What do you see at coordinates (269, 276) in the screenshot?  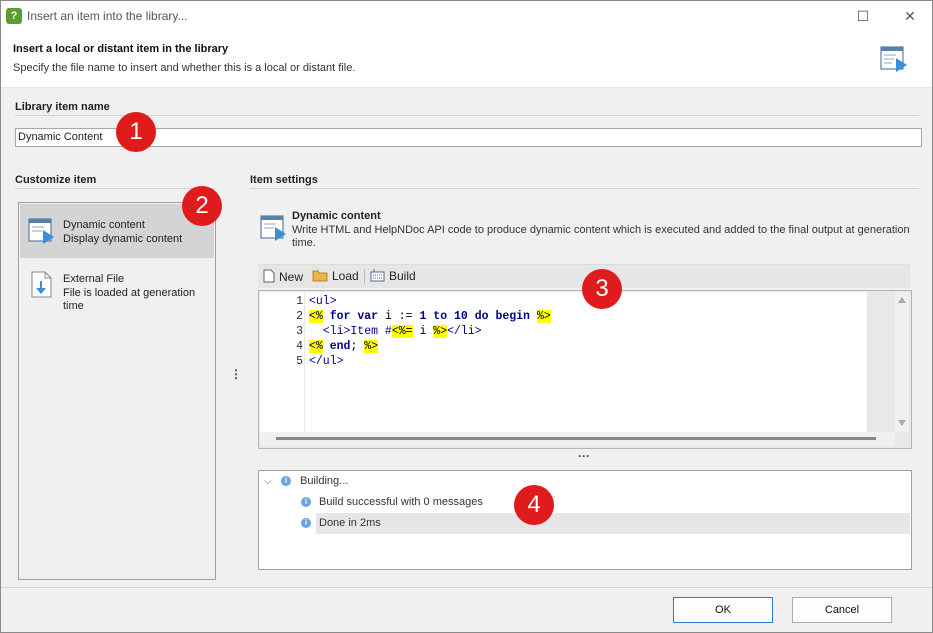 I see `new-file-icon` at bounding box center [269, 276].